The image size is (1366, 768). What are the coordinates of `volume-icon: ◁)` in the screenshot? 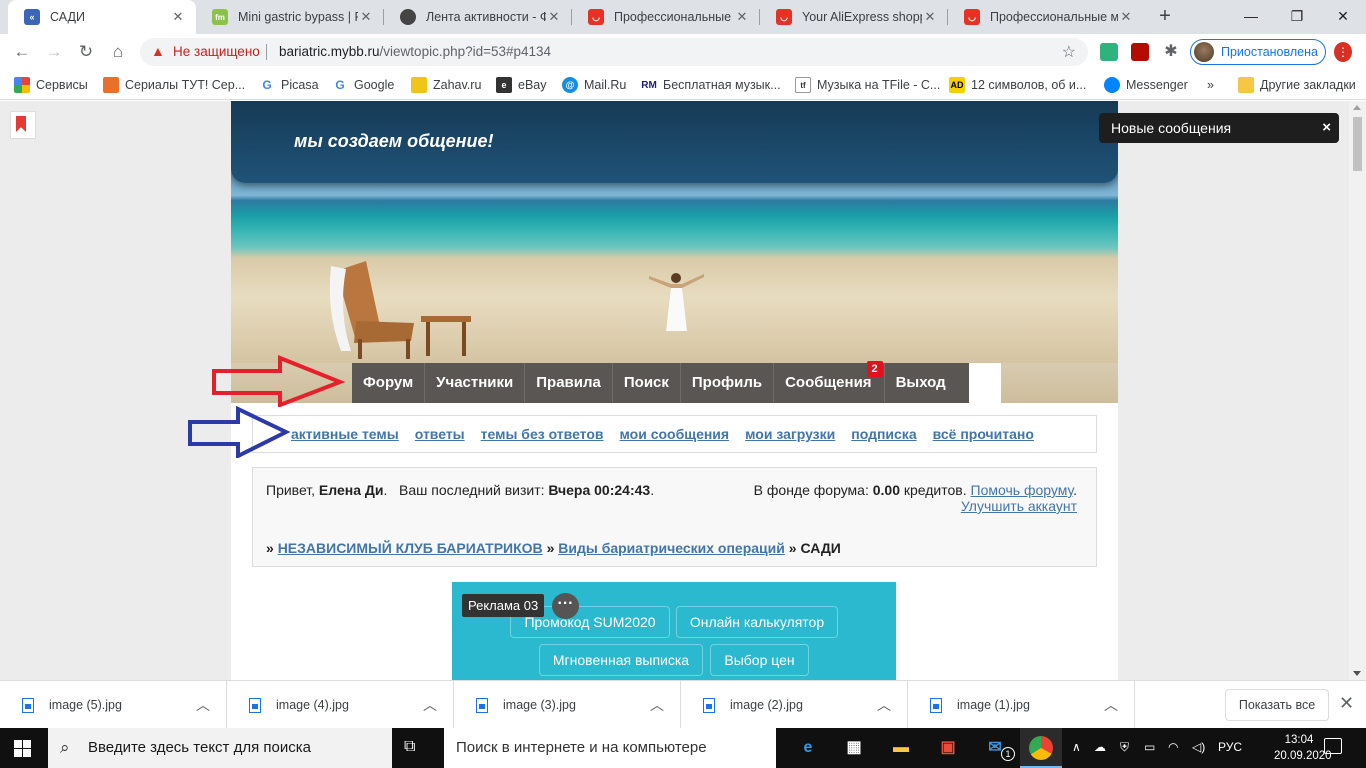 It's located at (1198, 747).